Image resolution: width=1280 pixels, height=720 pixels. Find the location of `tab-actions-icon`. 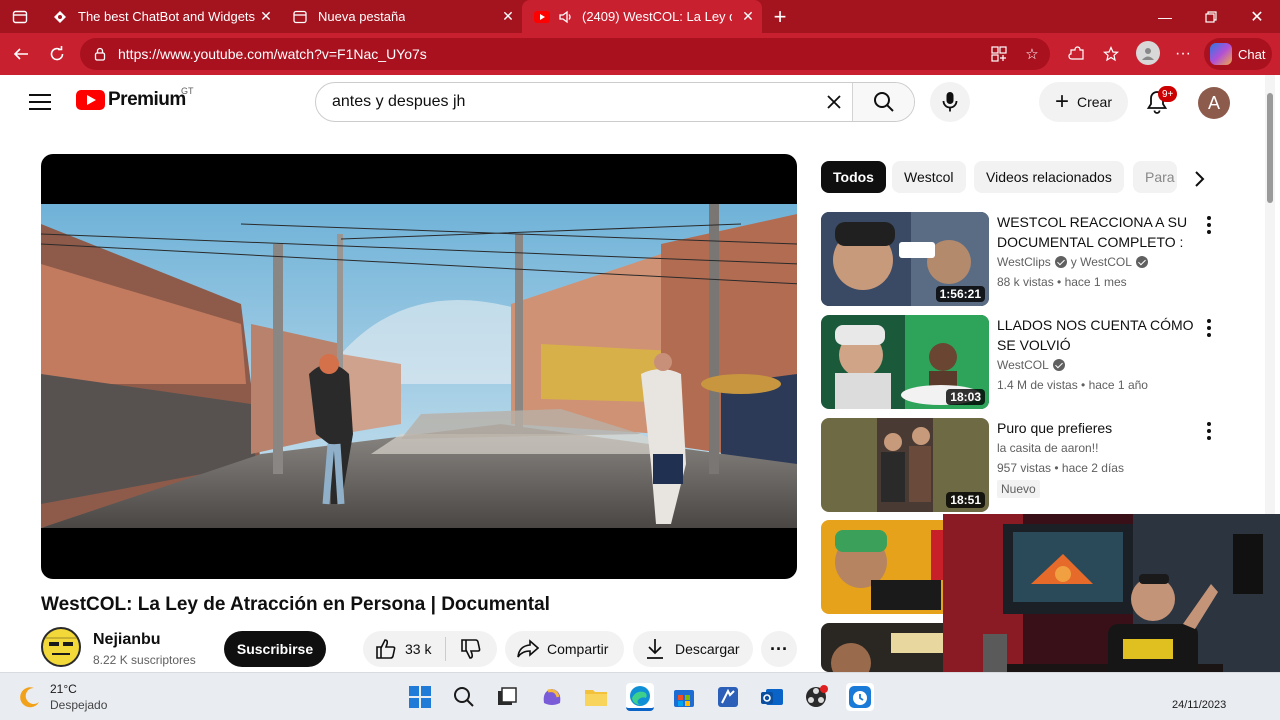

tab-actions-icon is located at coordinates (20, 16).